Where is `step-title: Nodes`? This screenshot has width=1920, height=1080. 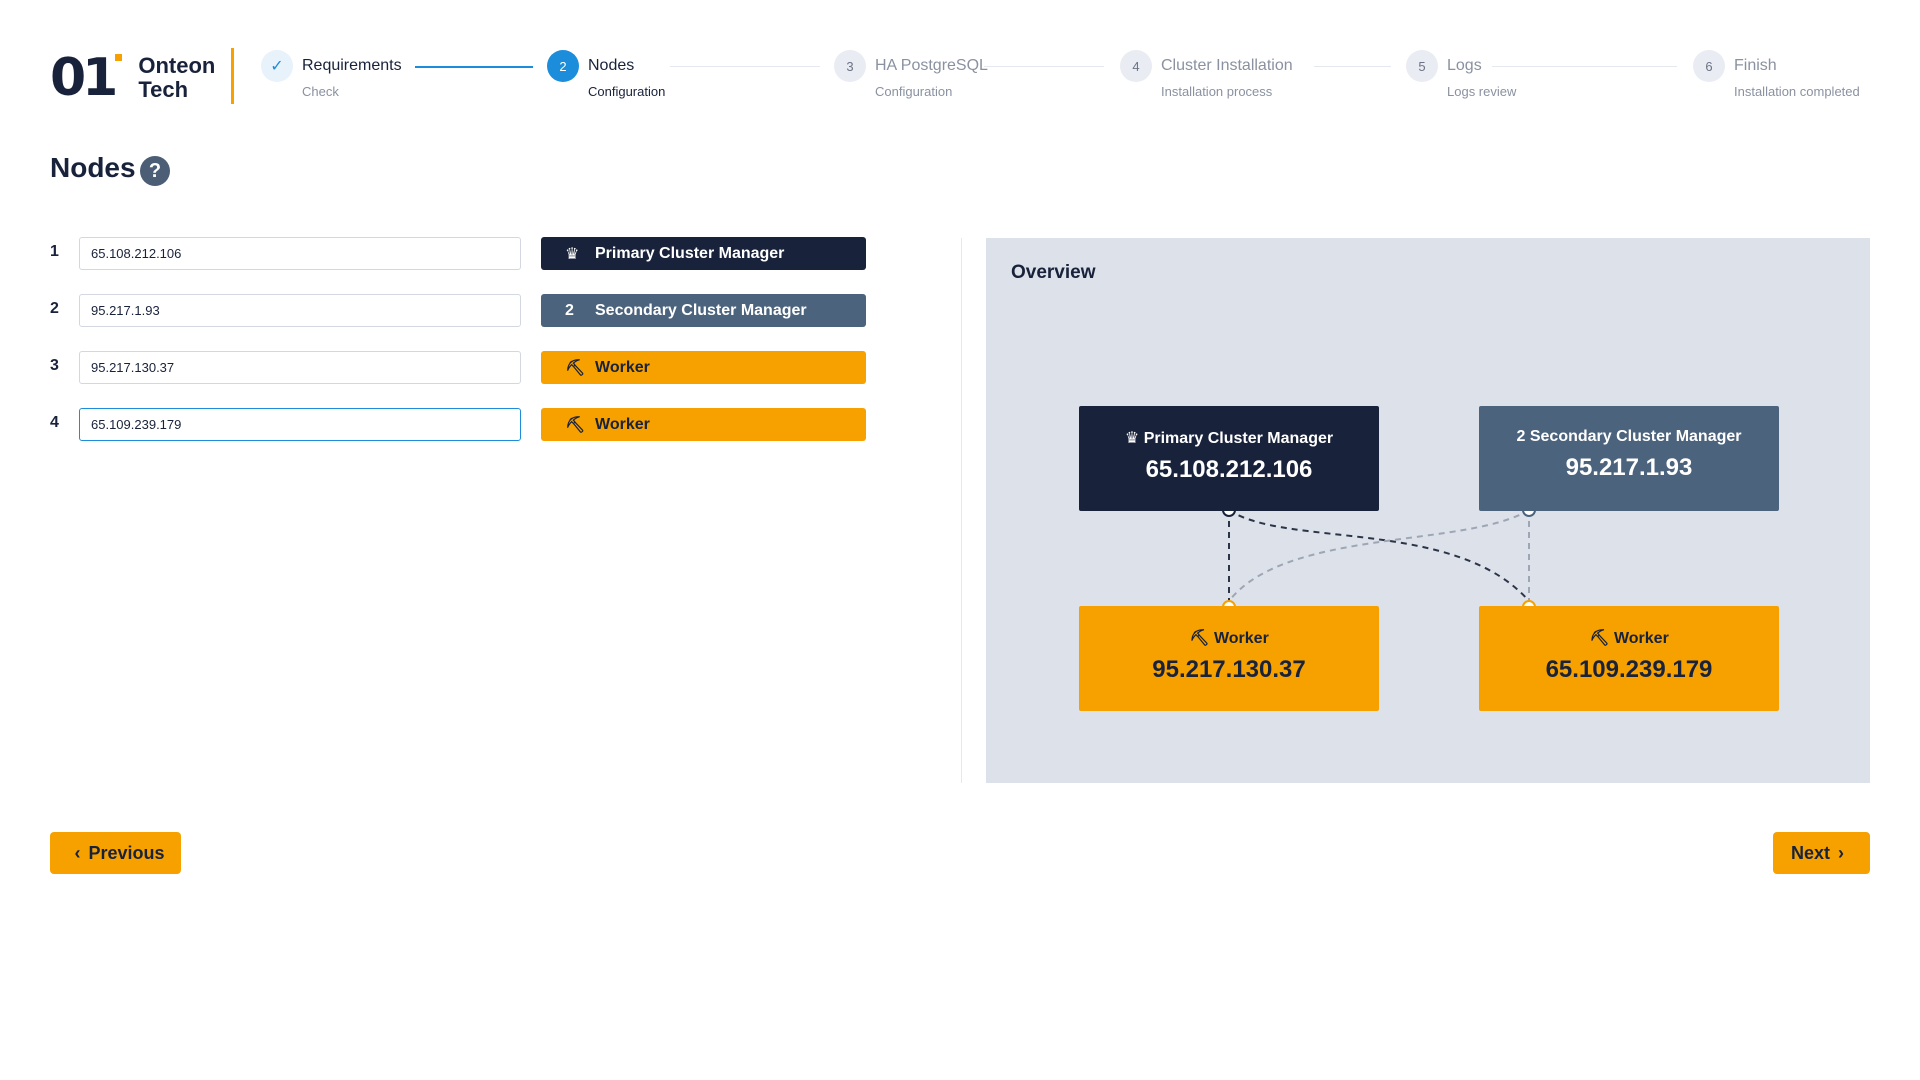
step-title: Nodes is located at coordinates (611, 65).